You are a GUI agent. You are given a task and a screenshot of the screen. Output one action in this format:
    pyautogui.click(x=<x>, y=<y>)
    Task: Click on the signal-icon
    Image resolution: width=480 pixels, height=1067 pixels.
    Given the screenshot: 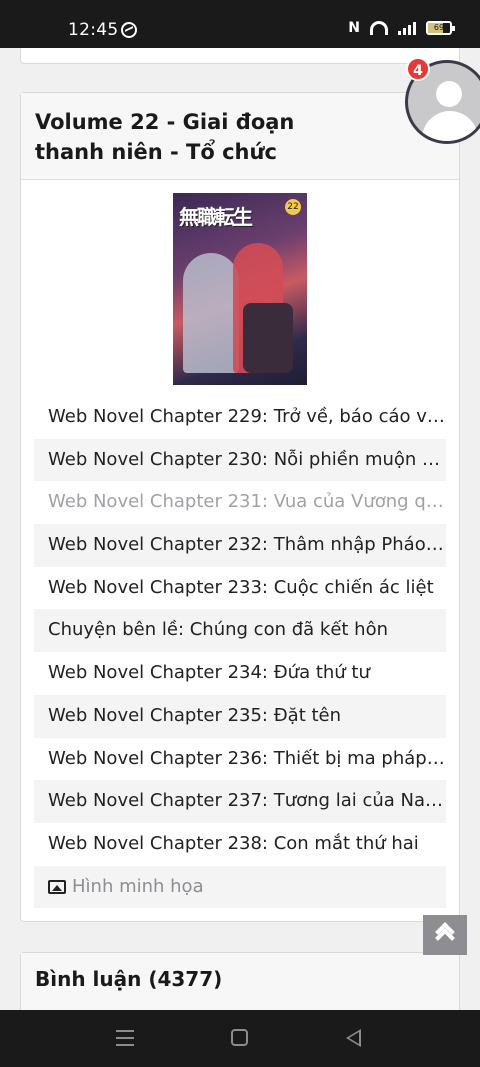 What is the action you would take?
    pyautogui.click(x=407, y=28)
    